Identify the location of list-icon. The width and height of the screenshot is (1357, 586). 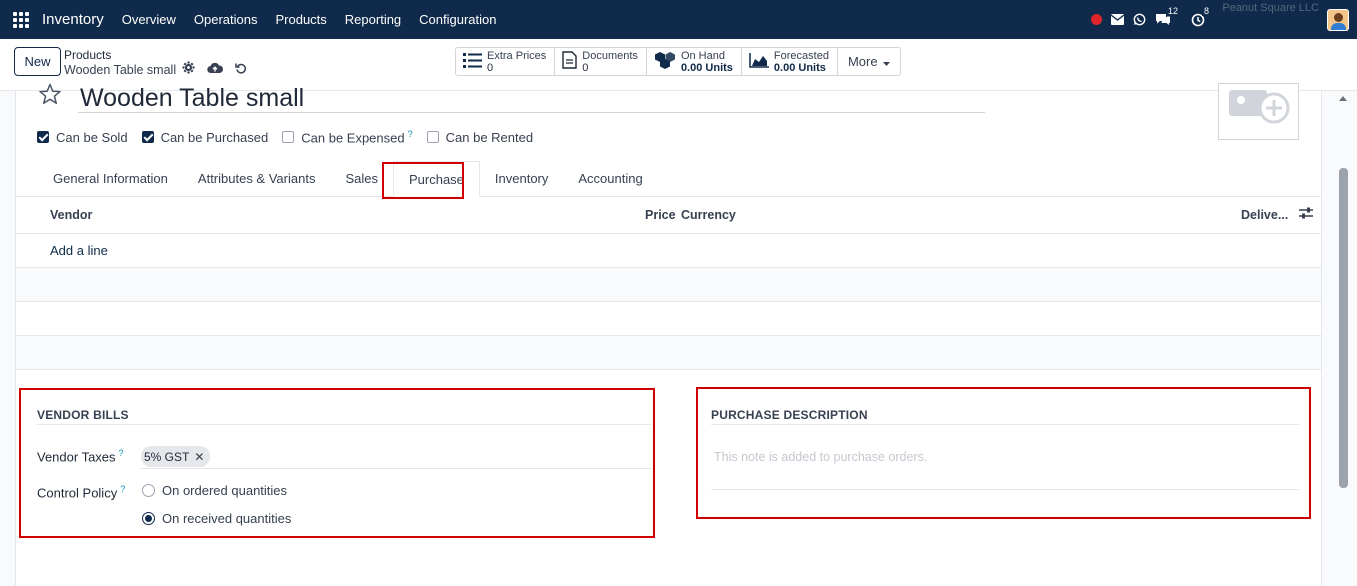
(472, 61).